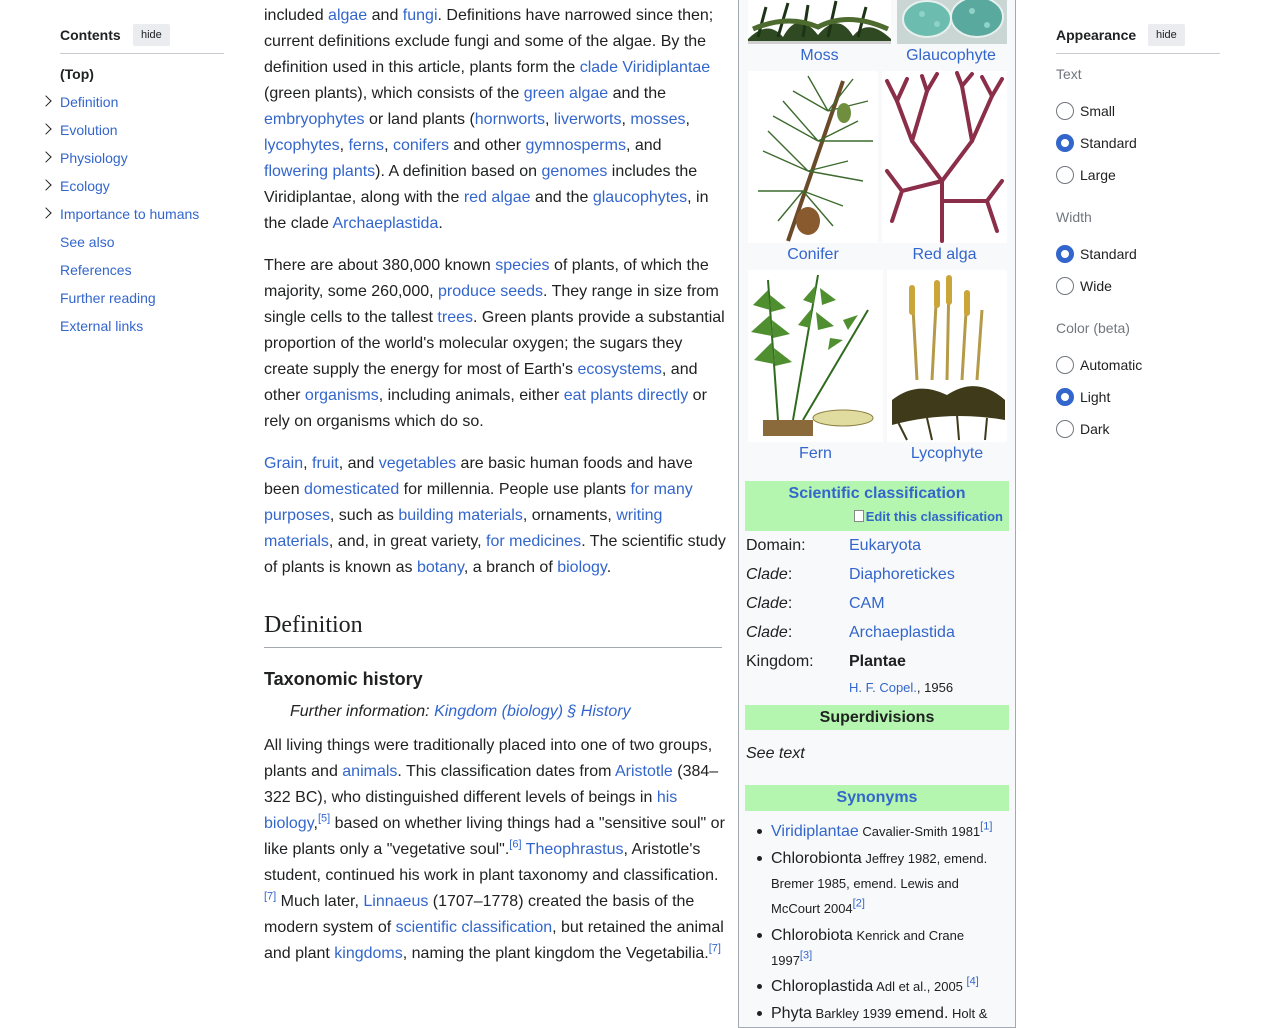  What do you see at coordinates (77, 74) in the screenshot?
I see `toc-item-label: (Top)` at bounding box center [77, 74].